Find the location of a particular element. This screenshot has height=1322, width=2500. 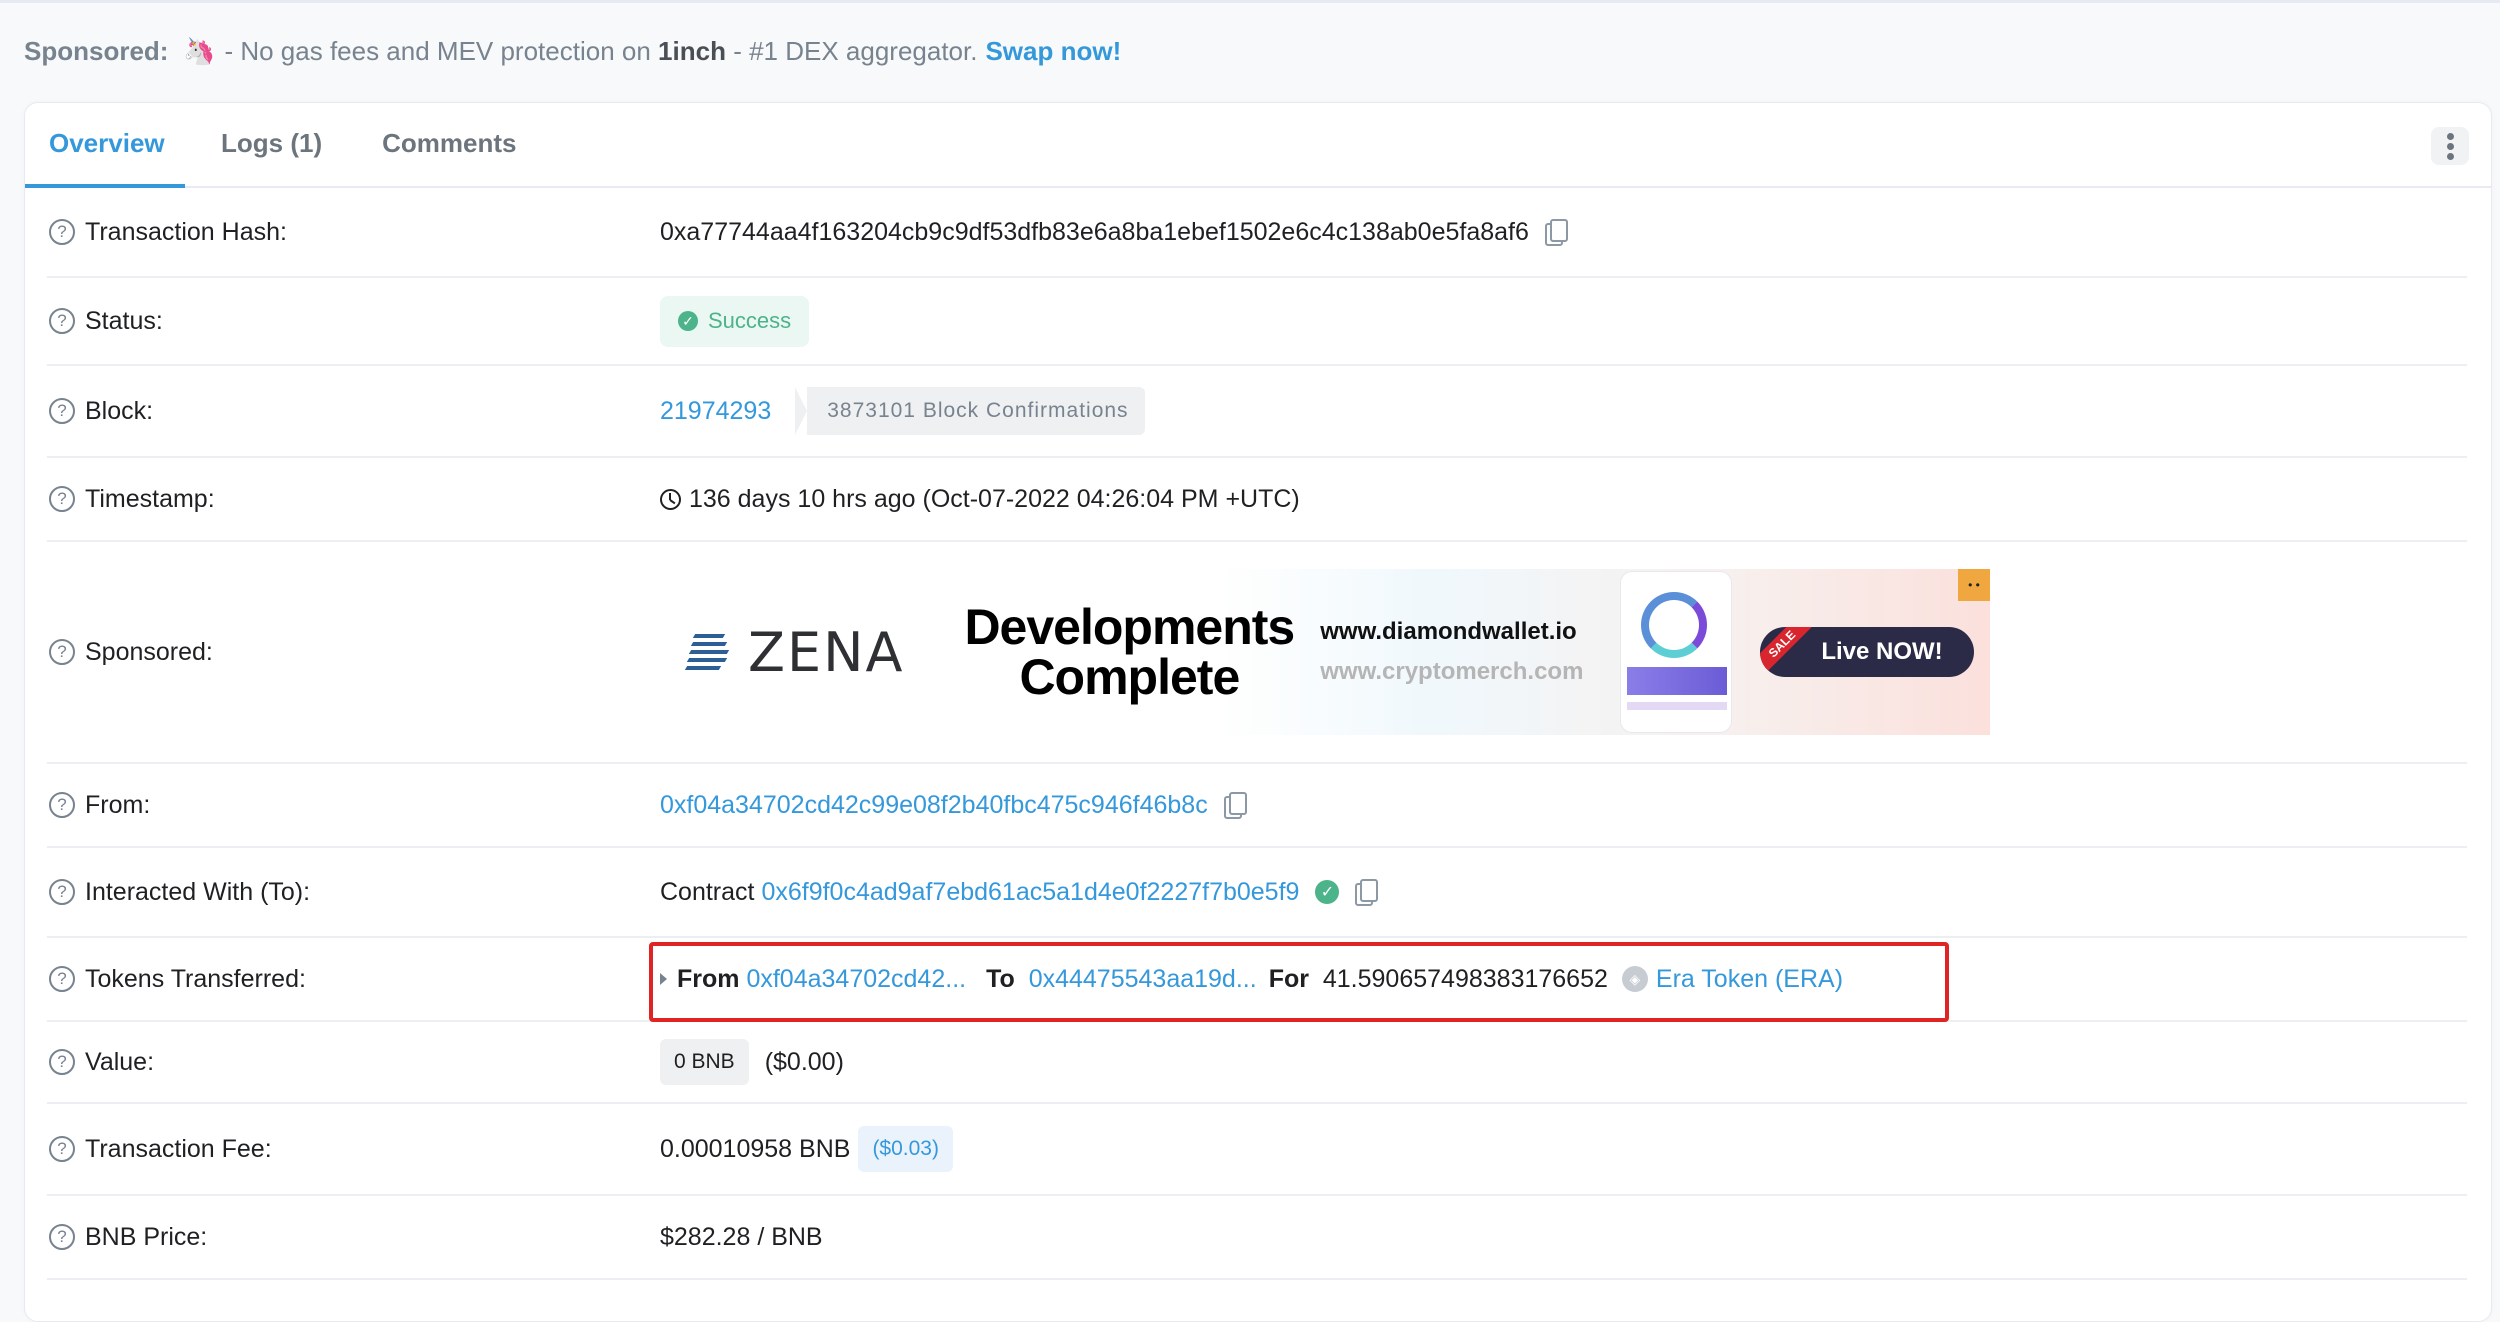

clock-icon is located at coordinates (670, 499).